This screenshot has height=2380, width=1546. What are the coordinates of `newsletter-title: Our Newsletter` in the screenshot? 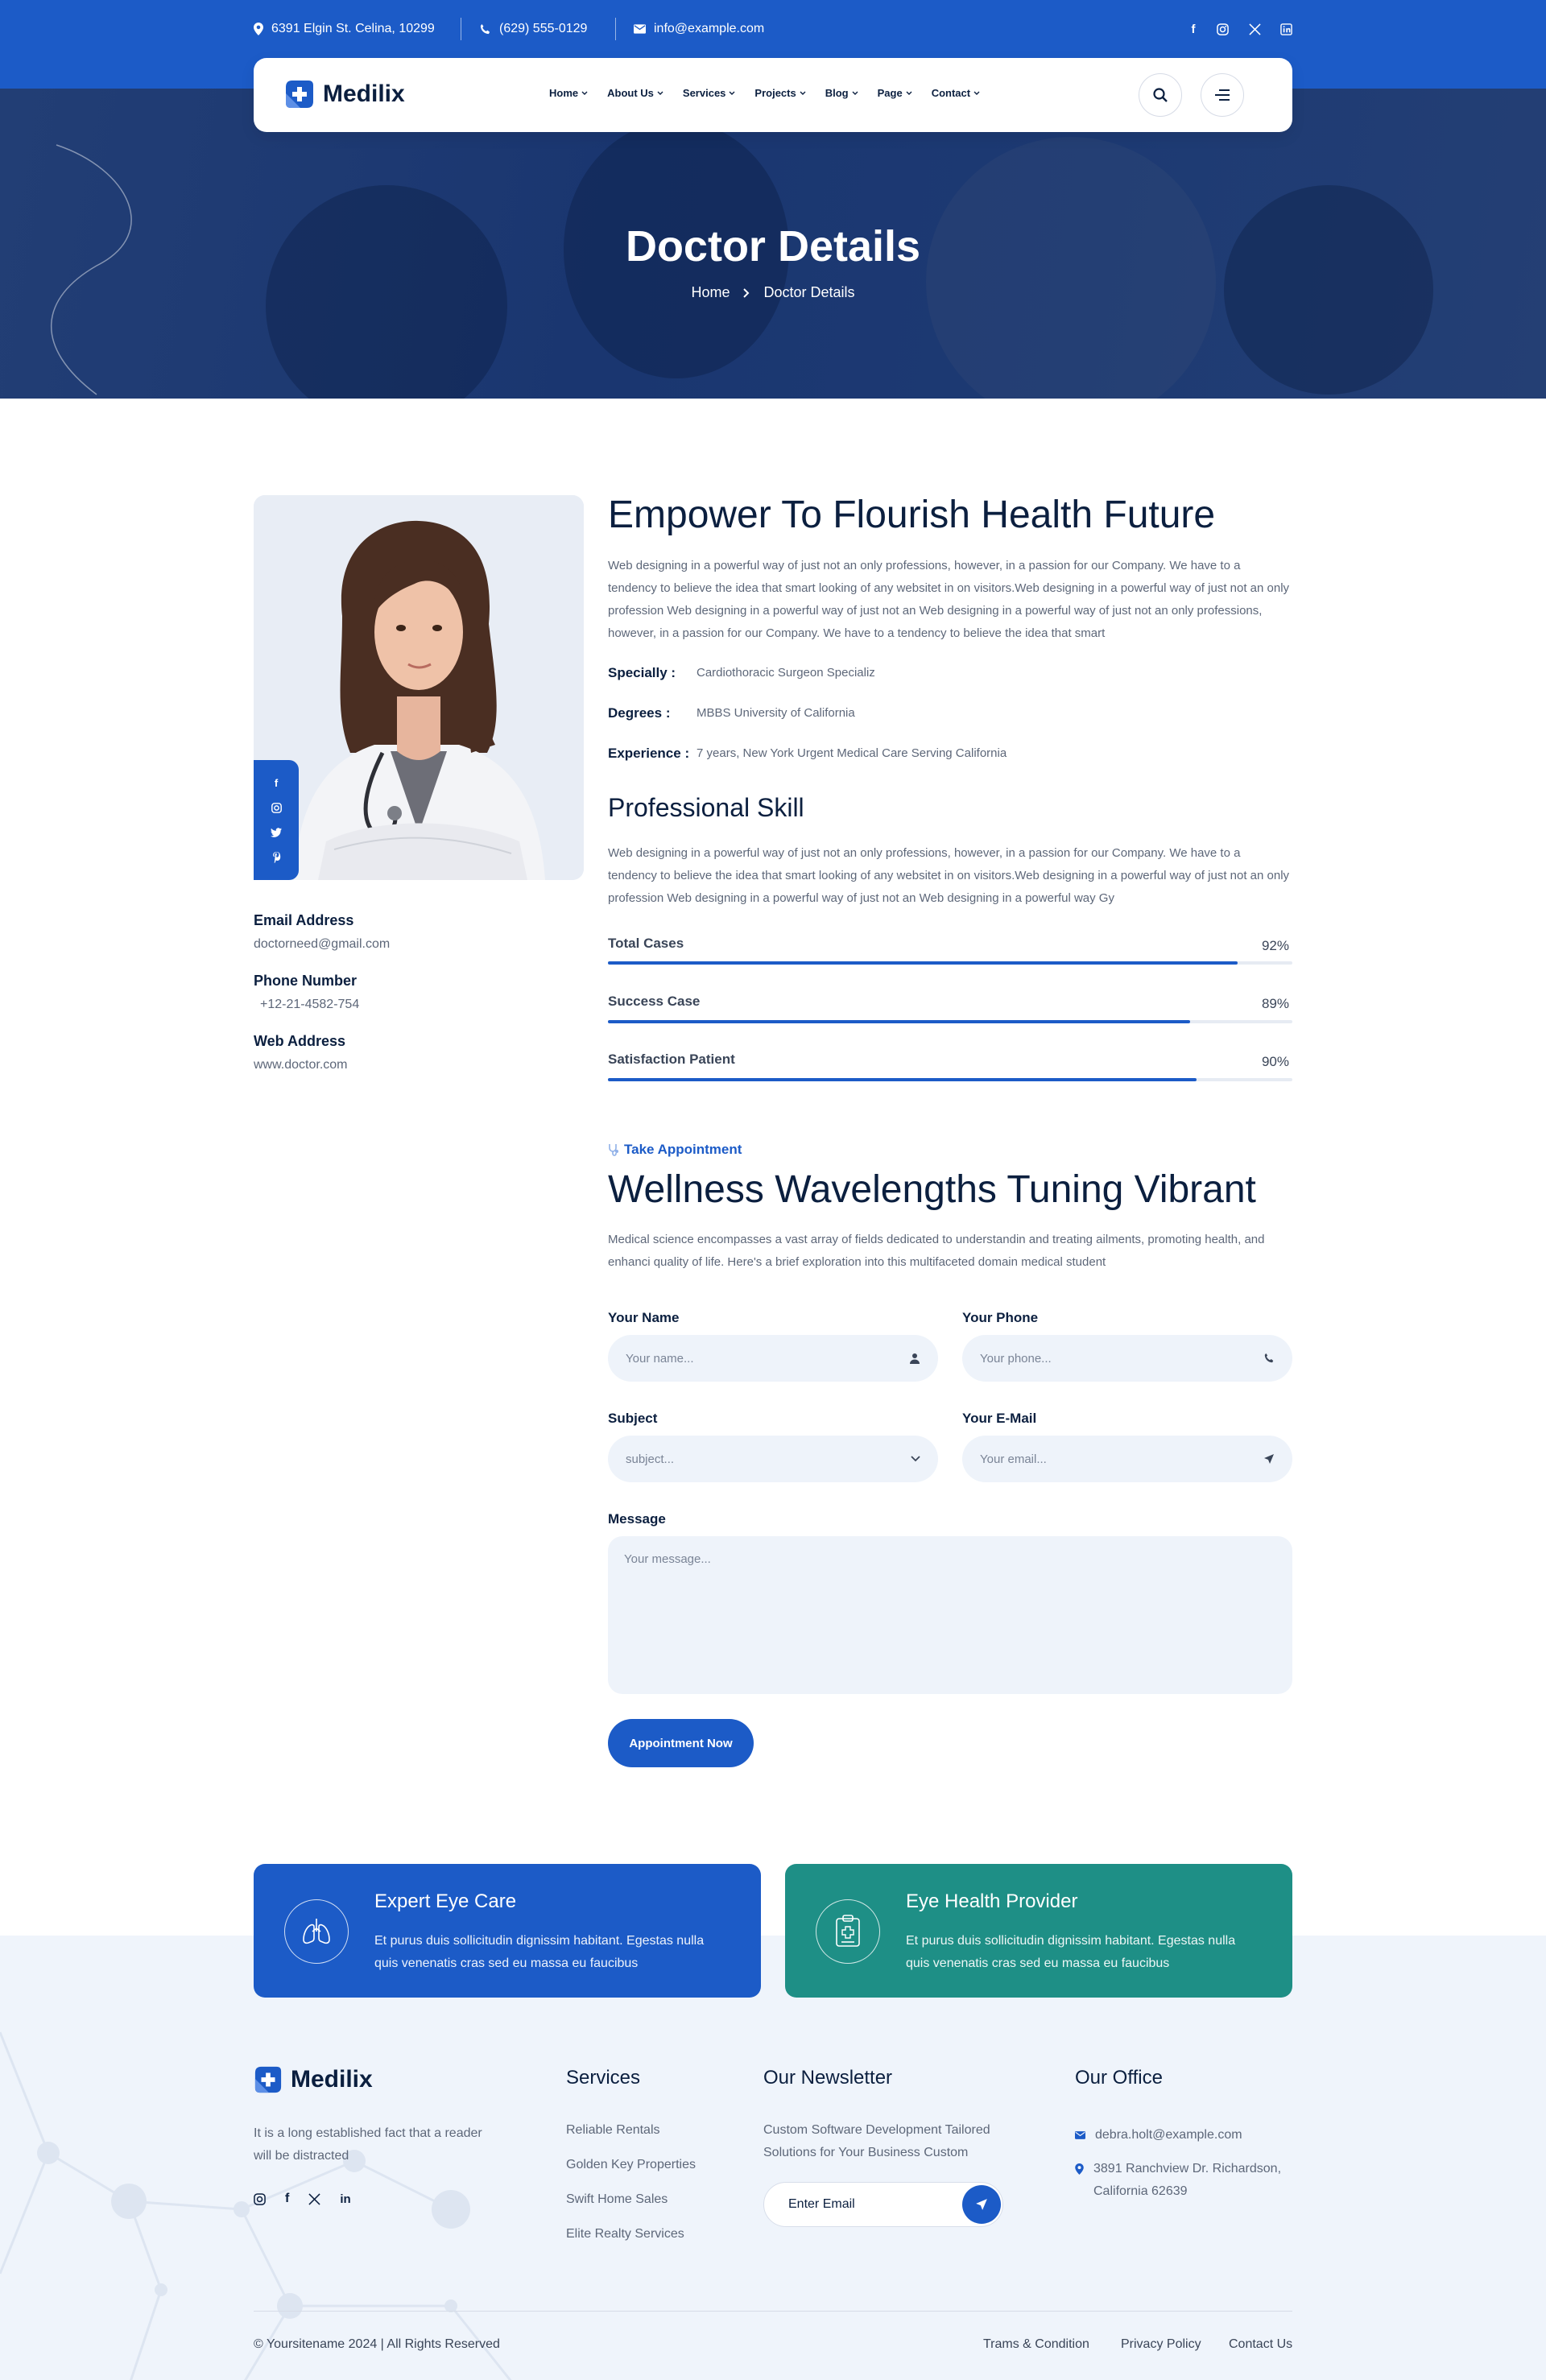 It's located at (828, 2078).